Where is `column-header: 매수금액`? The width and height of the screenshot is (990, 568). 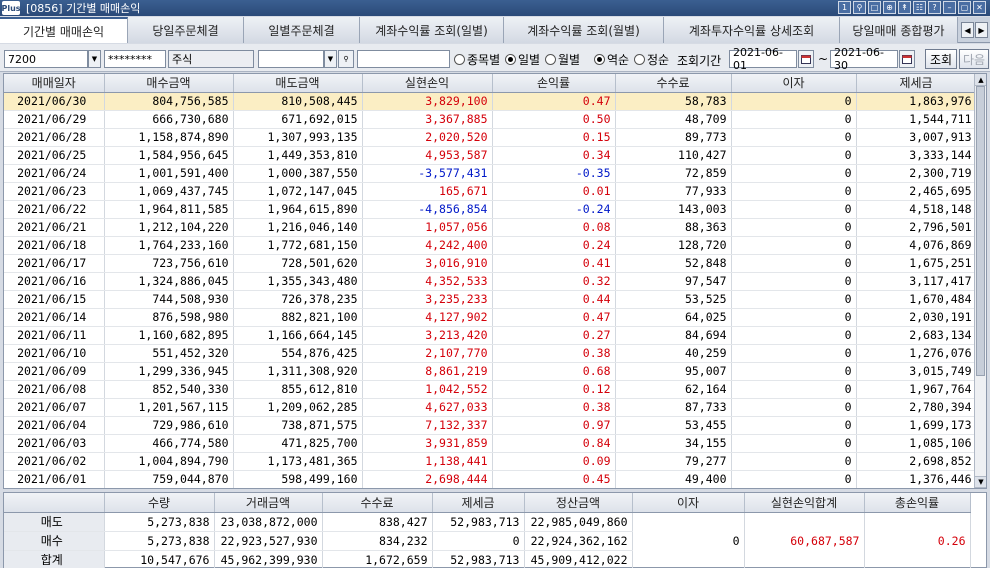 column-header: 매수금액 is located at coordinates (169, 83).